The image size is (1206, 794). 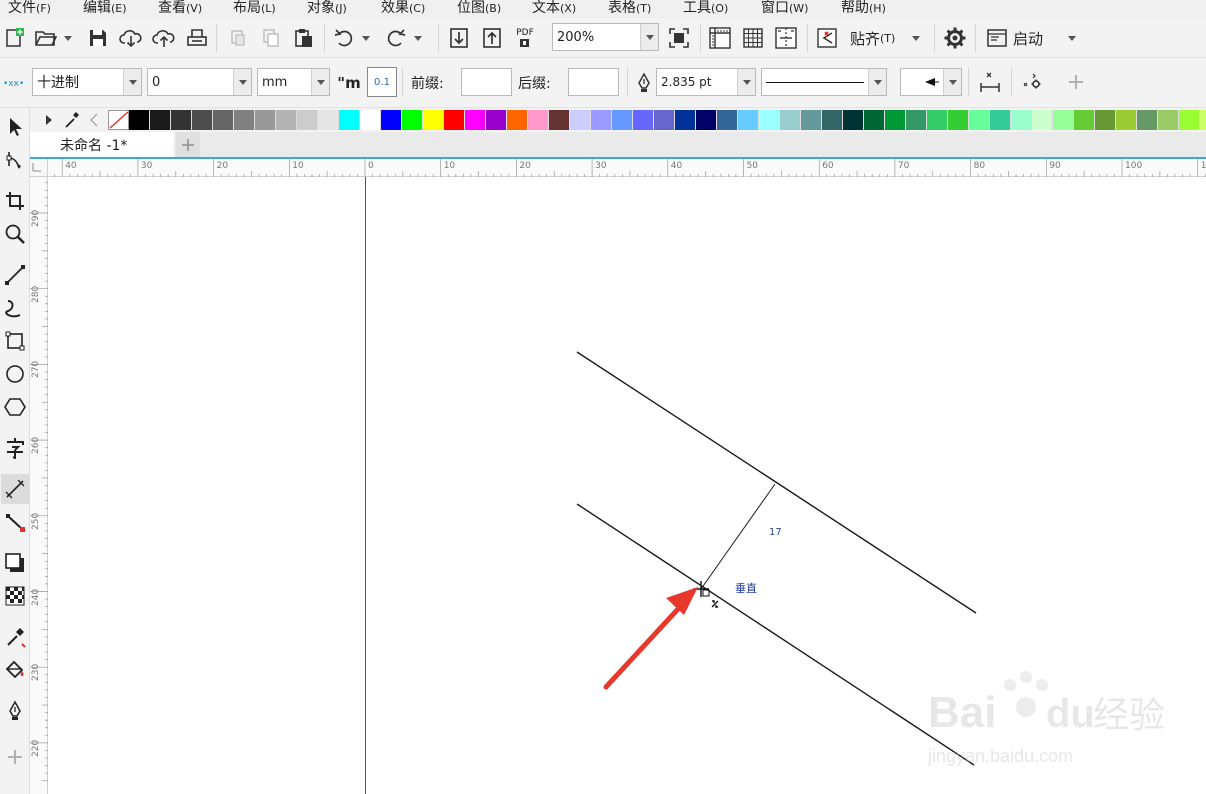 I want to click on unit-select: mm, so click(x=293, y=82).